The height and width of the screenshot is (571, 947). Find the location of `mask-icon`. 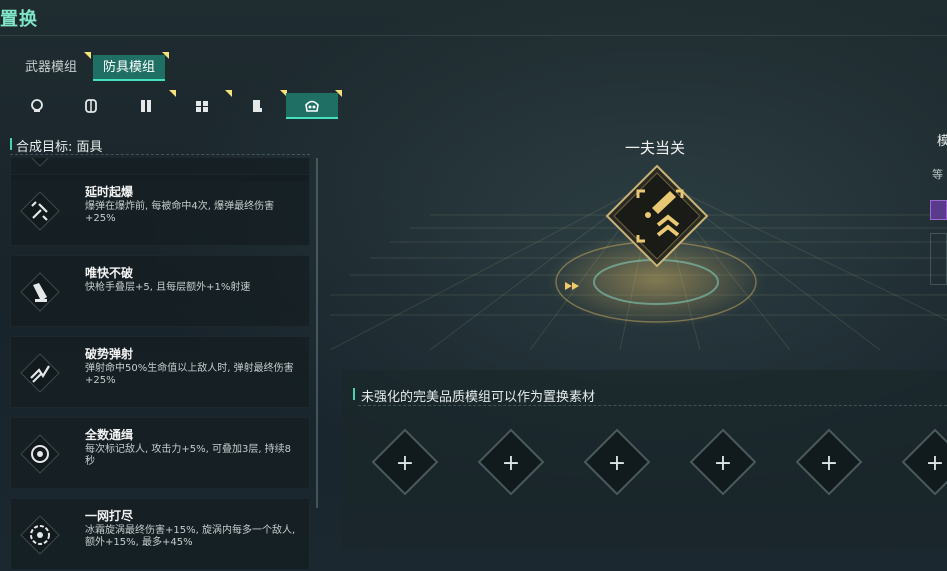

mask-icon is located at coordinates (37, 105).